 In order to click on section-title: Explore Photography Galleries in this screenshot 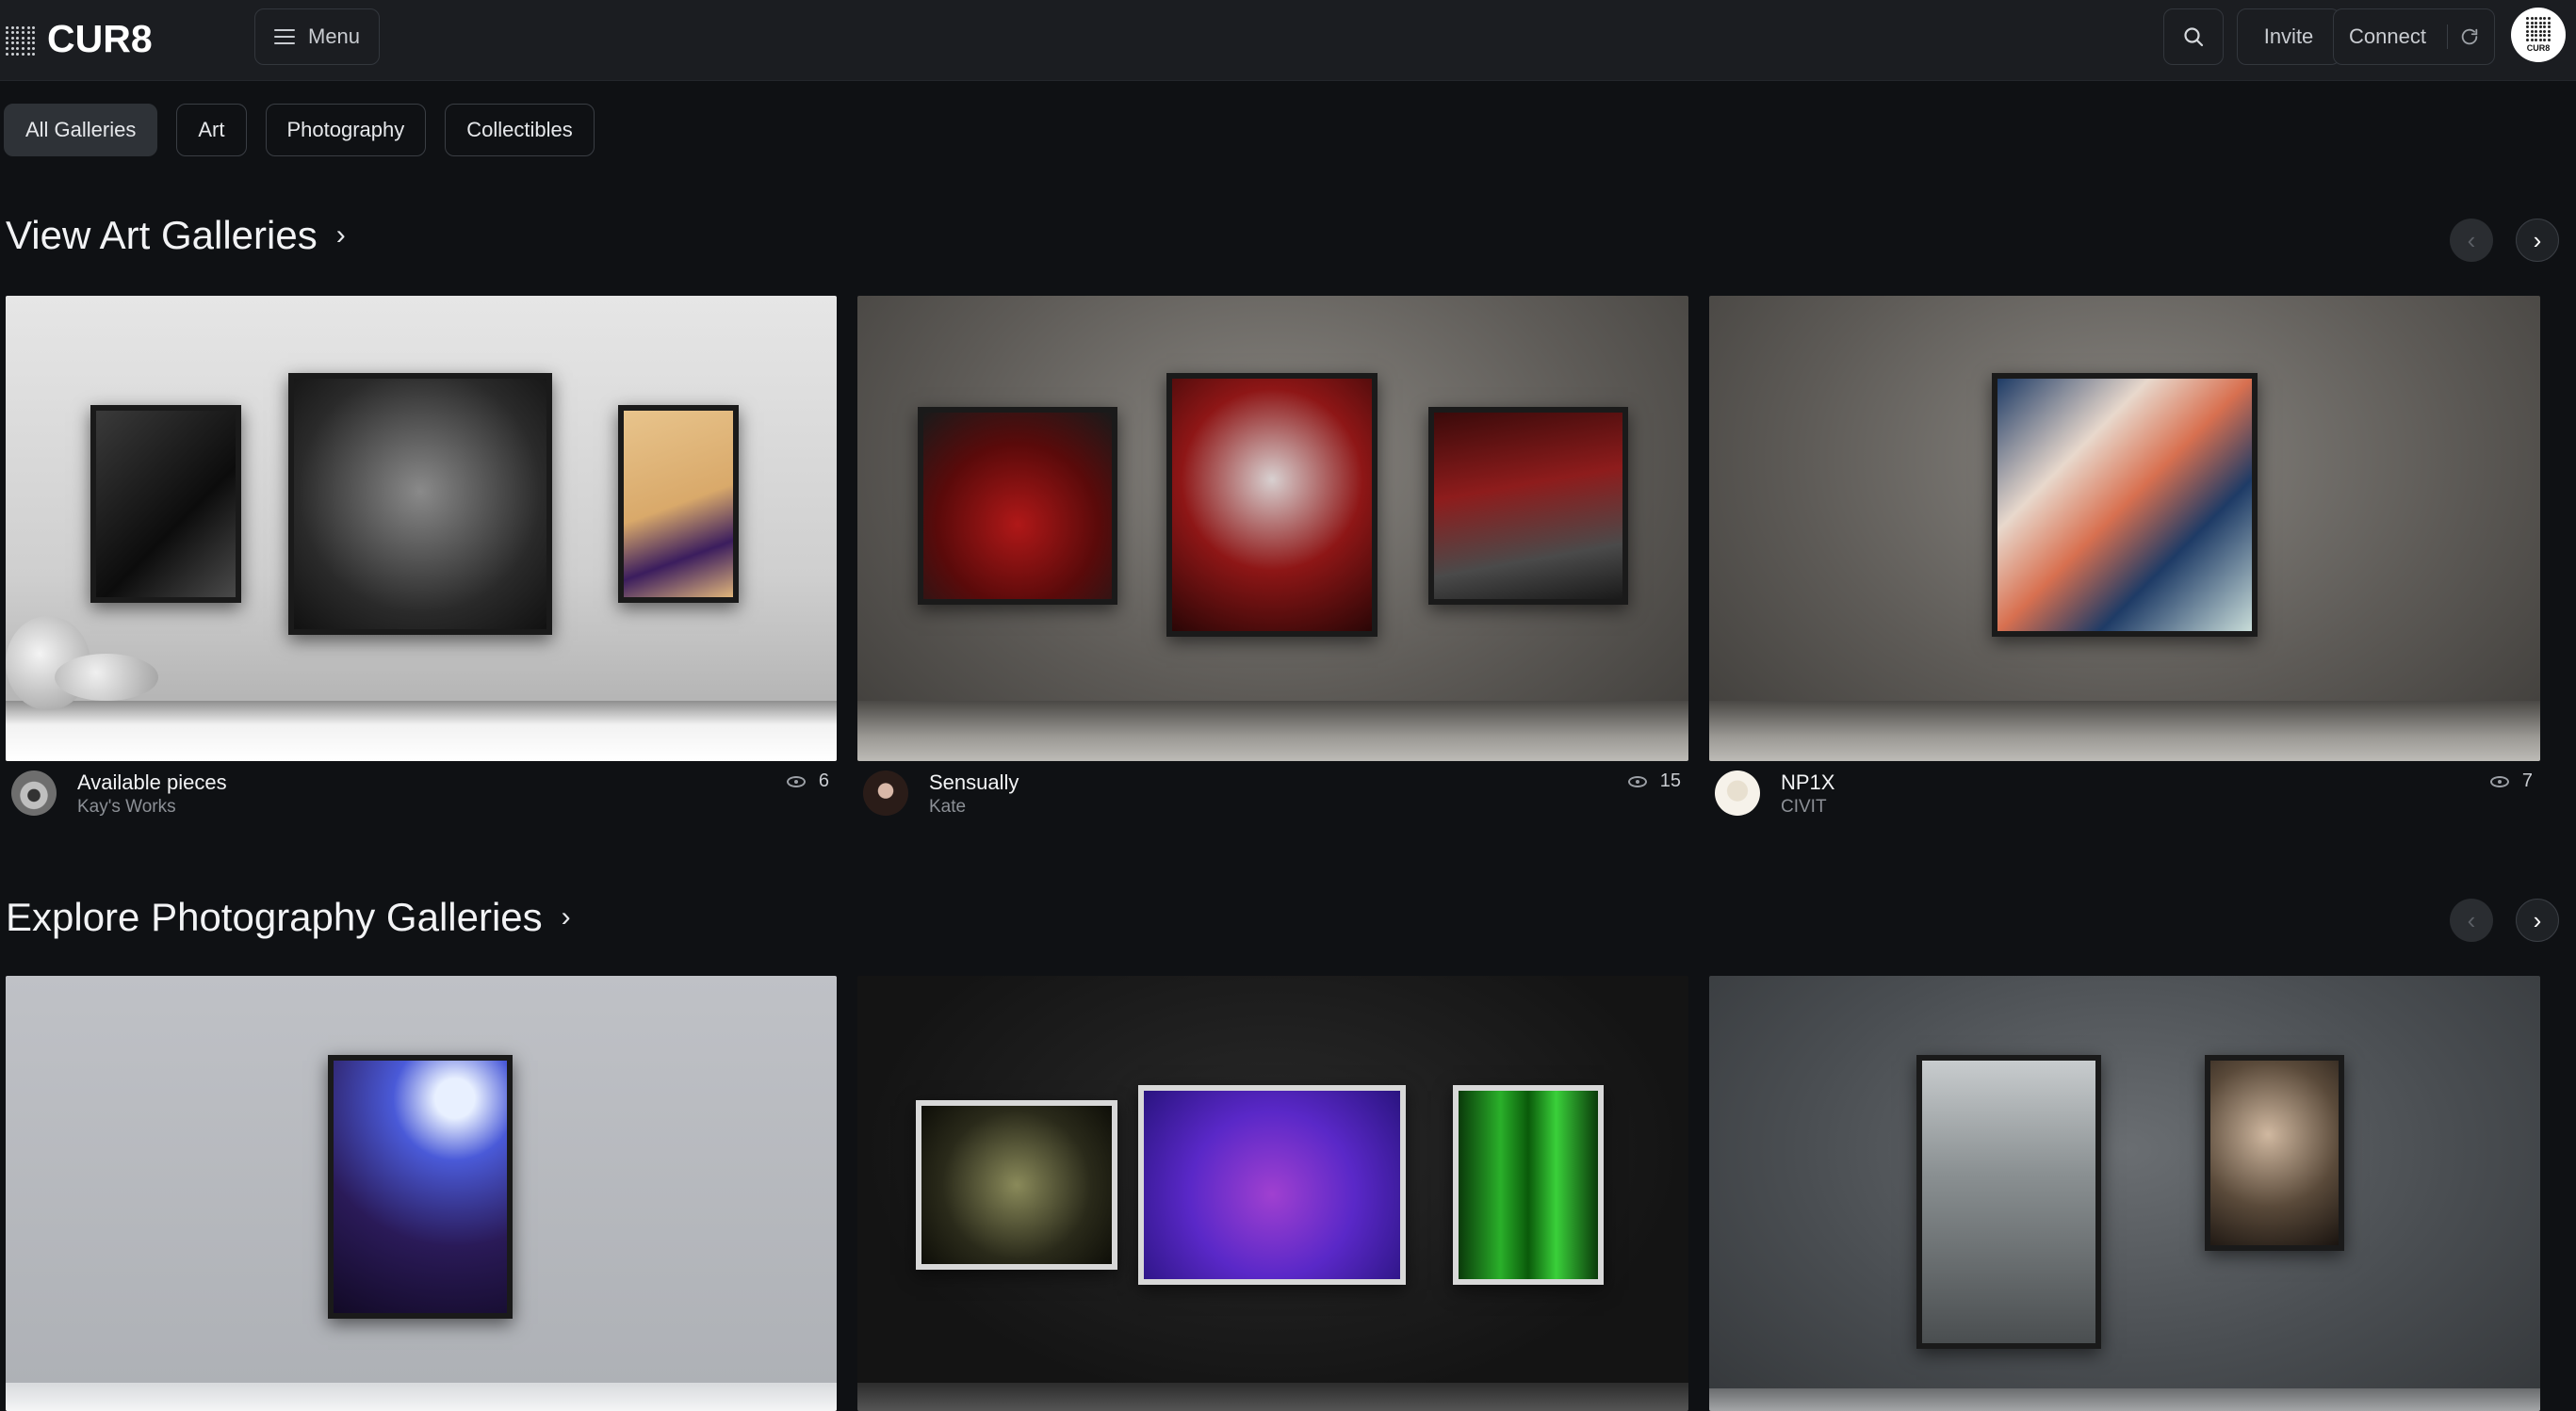, I will do `click(274, 917)`.